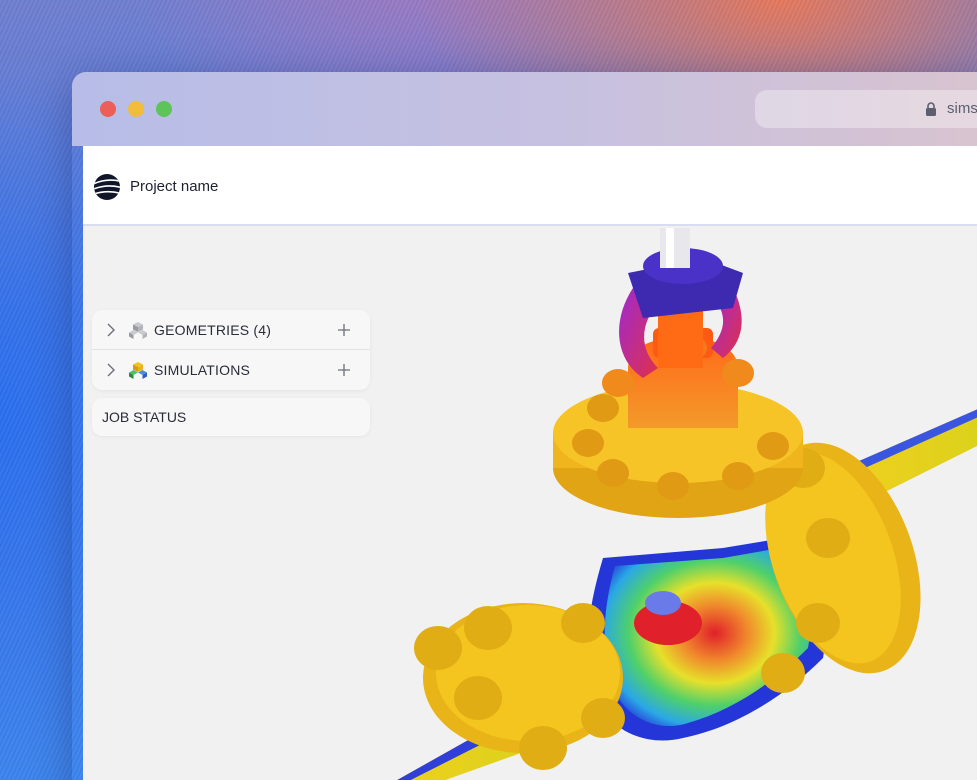 This screenshot has width=977, height=780. What do you see at coordinates (138, 330) in the screenshot?
I see `cubes-icon` at bounding box center [138, 330].